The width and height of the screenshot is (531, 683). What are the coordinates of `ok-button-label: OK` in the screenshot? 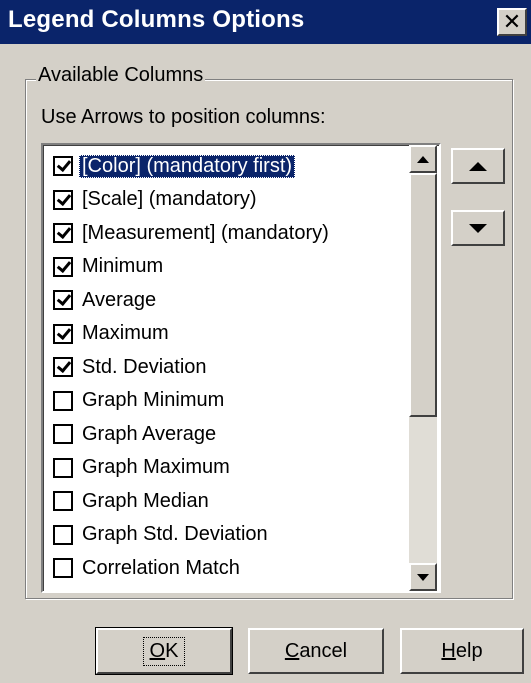 It's located at (164, 651).